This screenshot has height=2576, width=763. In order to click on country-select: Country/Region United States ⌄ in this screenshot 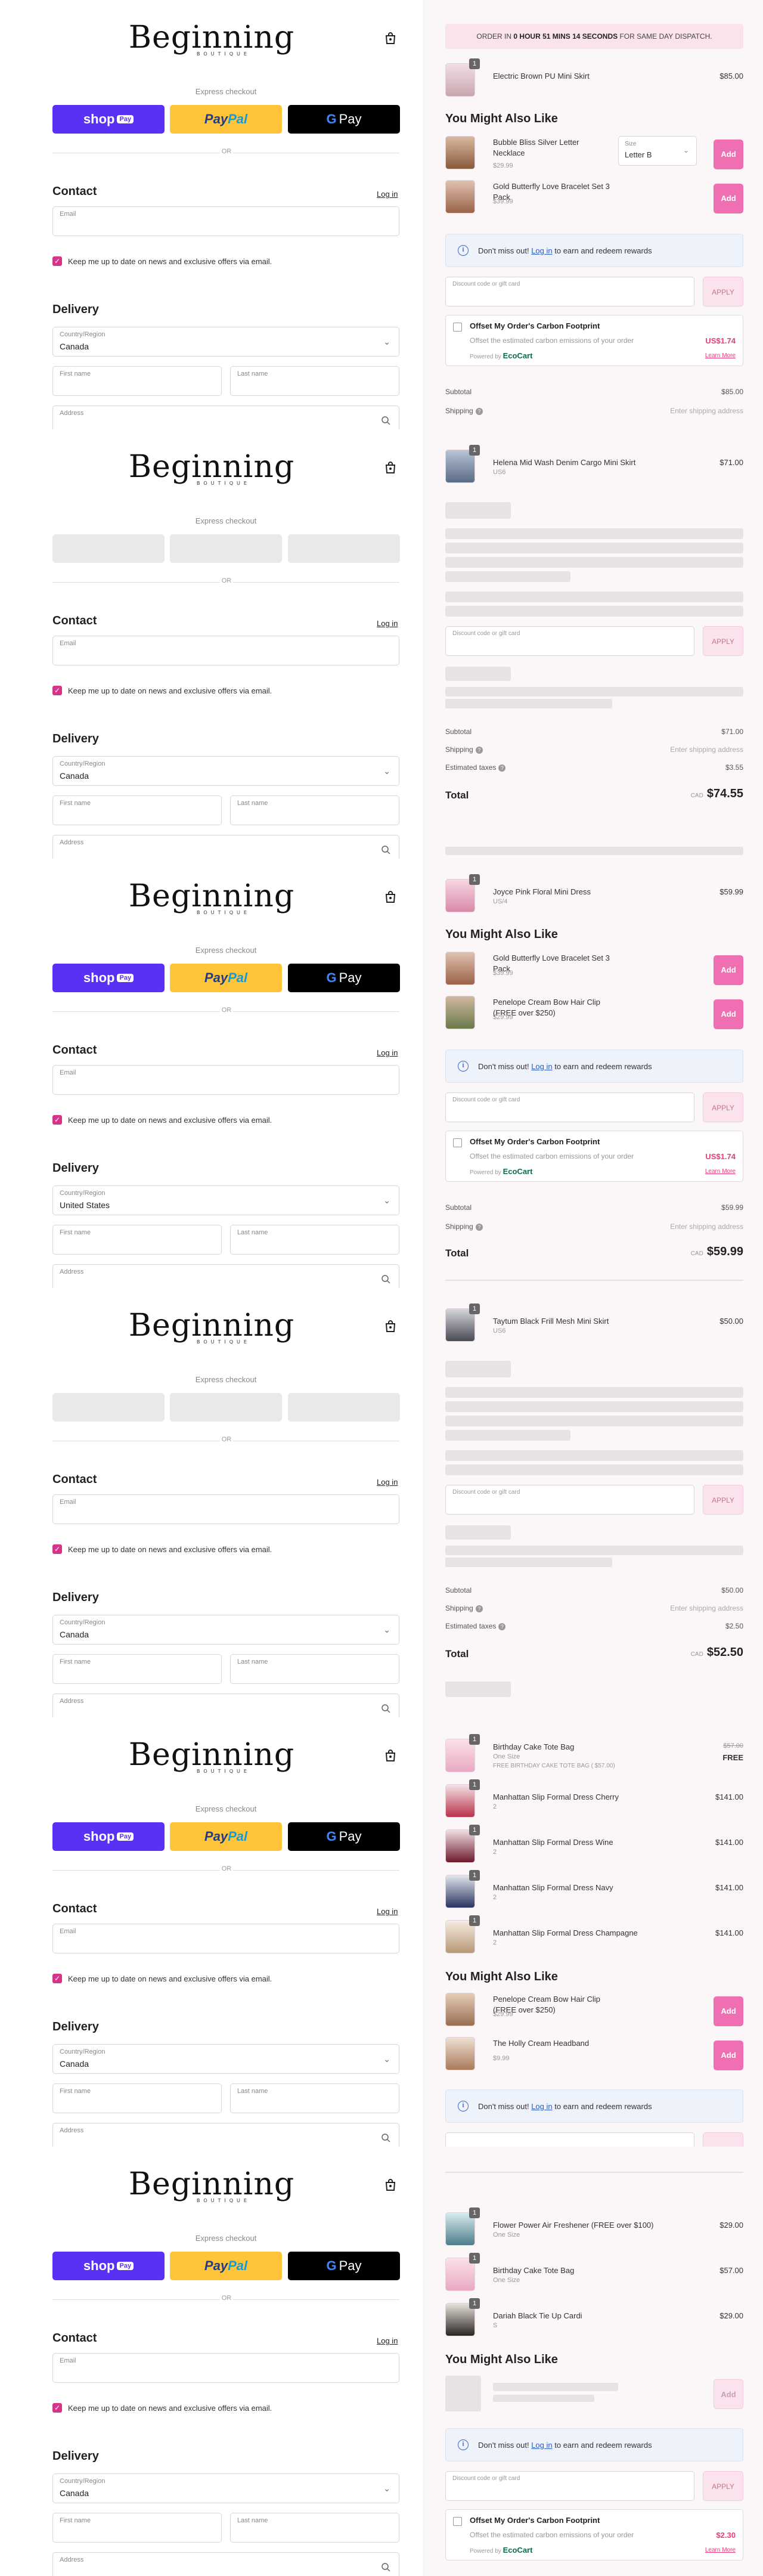, I will do `click(225, 1200)`.